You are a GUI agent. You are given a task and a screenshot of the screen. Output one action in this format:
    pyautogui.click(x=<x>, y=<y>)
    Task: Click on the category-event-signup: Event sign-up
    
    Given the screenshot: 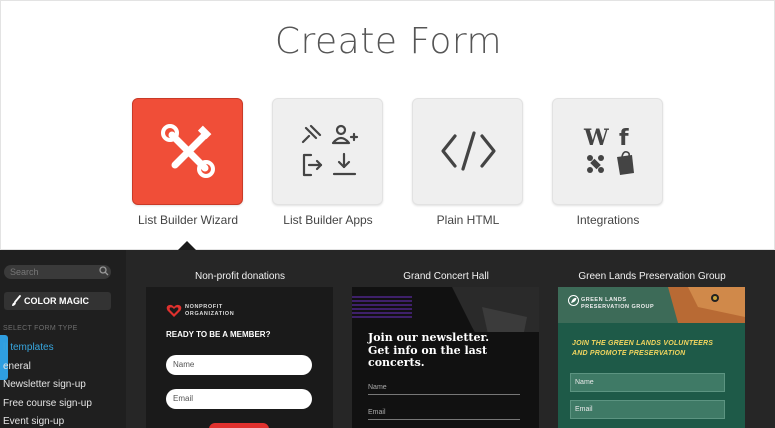 What is the action you would take?
    pyautogui.click(x=33, y=421)
    